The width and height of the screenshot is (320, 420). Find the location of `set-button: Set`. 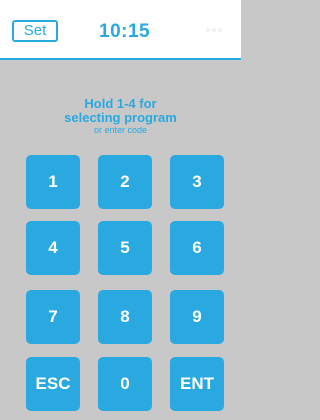

set-button: Set is located at coordinates (35, 31).